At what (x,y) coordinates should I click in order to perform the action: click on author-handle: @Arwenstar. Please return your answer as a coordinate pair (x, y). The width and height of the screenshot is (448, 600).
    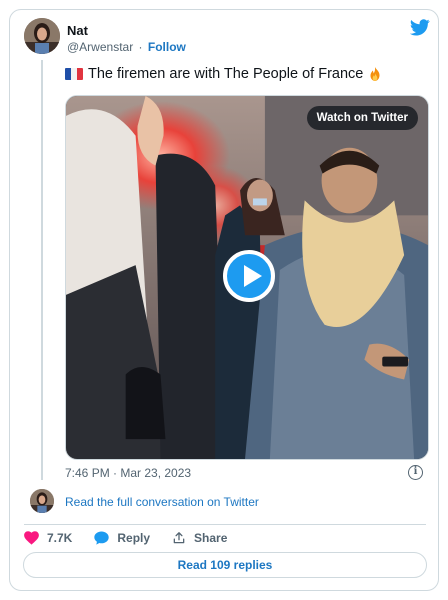
    Looking at the image, I should click on (100, 47).